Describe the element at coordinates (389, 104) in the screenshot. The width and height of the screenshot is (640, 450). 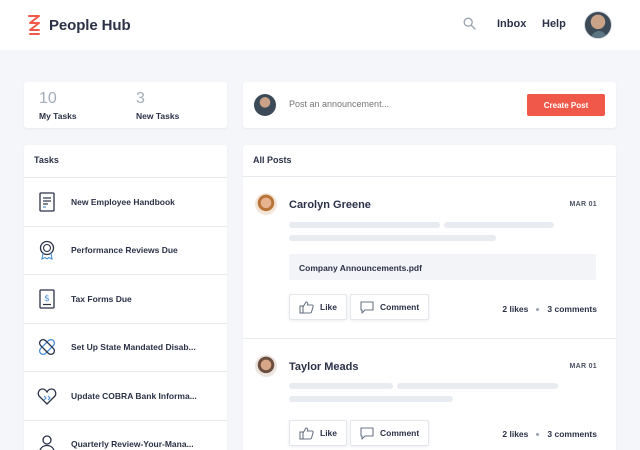
I see `announcement-input` at that location.